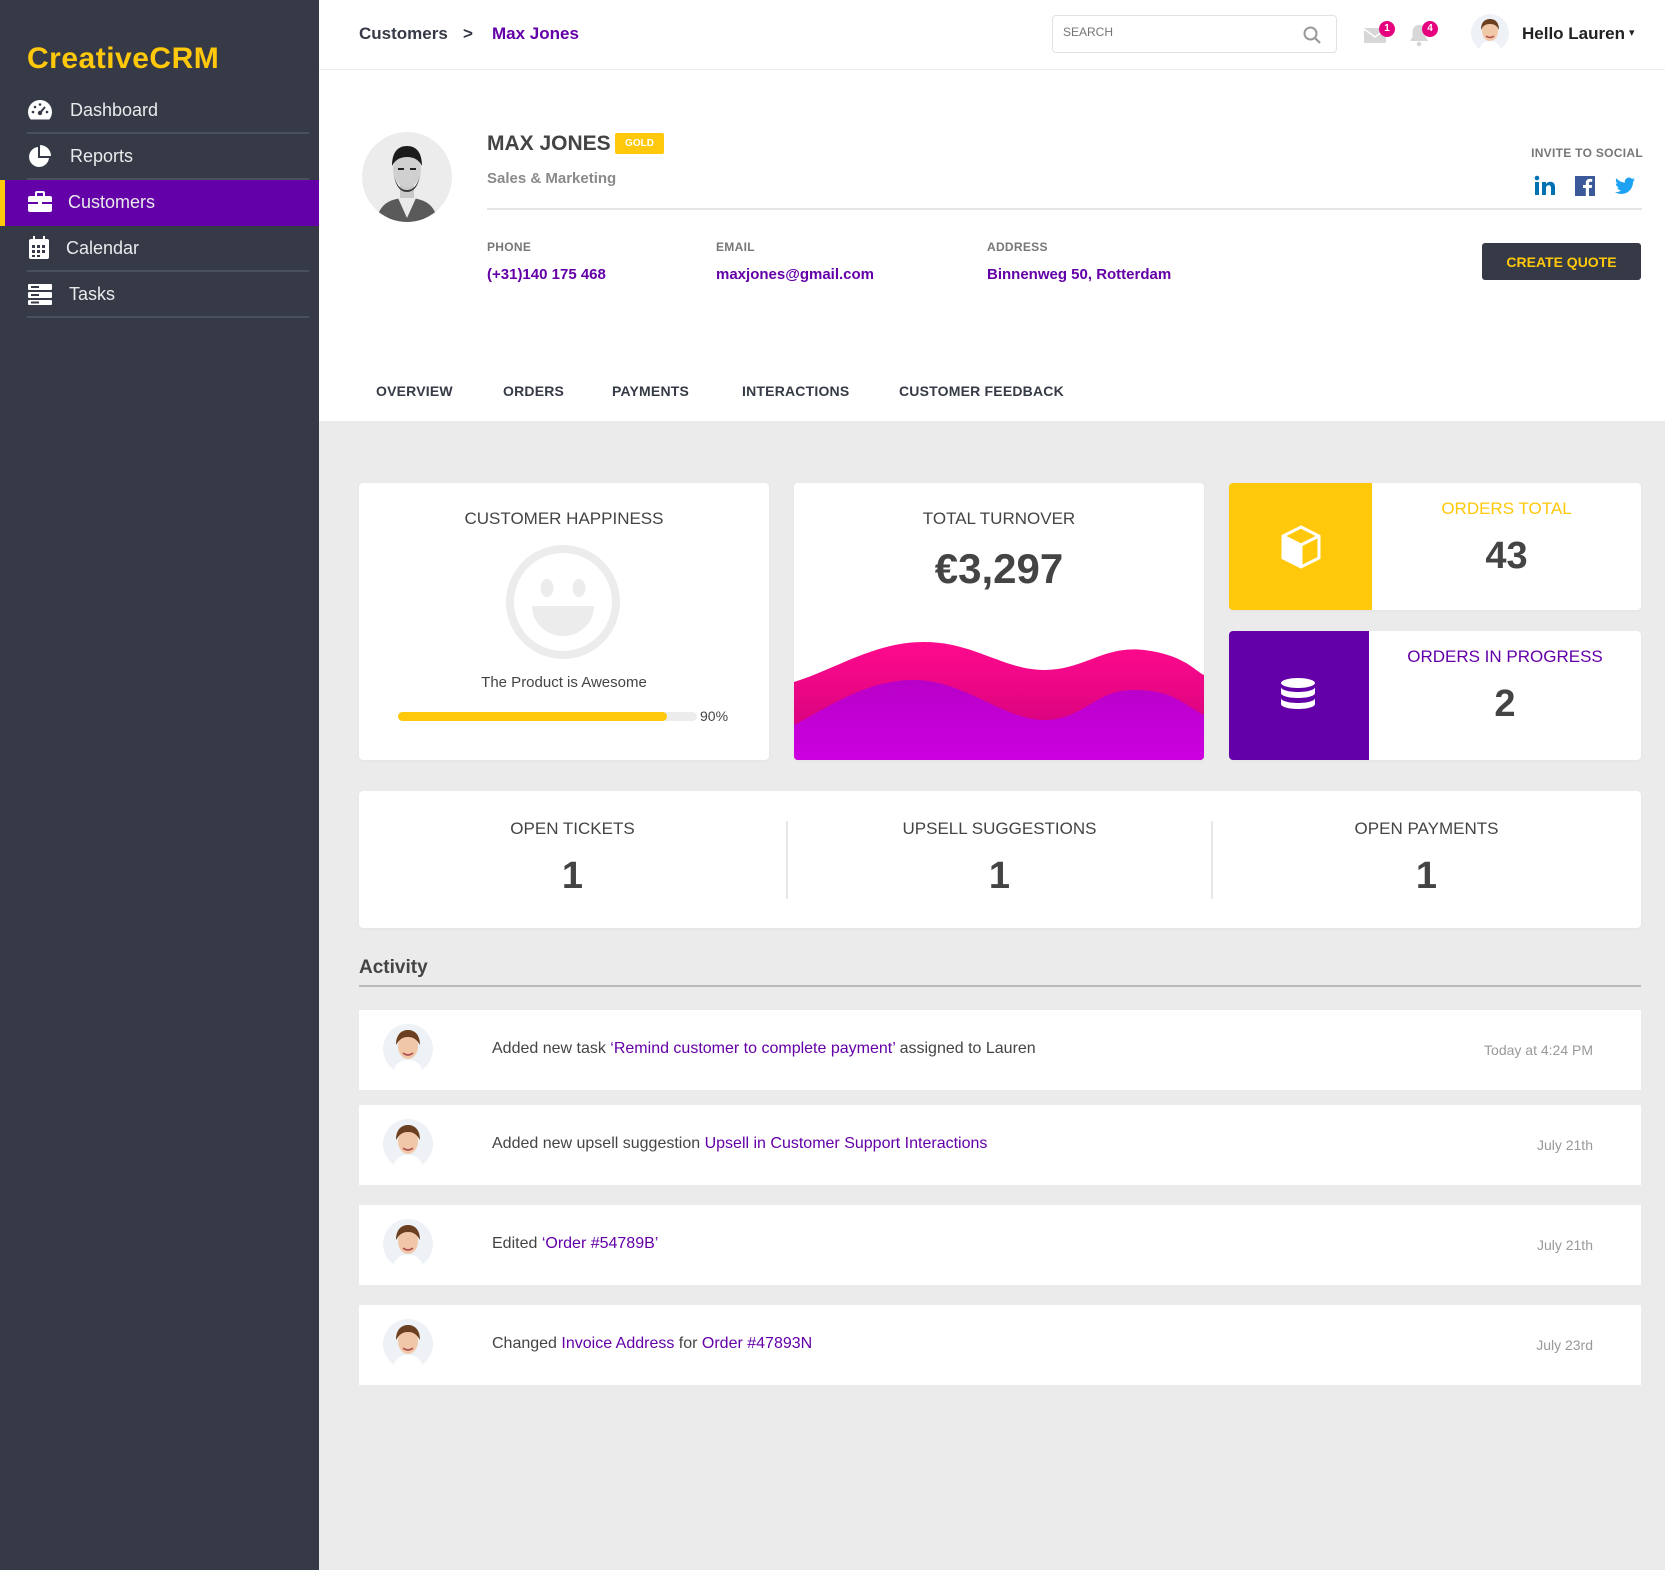 The image size is (1665, 1570). What do you see at coordinates (752, 1048) in the screenshot?
I see `activity-link: ‘Remind customer to complete payment’` at bounding box center [752, 1048].